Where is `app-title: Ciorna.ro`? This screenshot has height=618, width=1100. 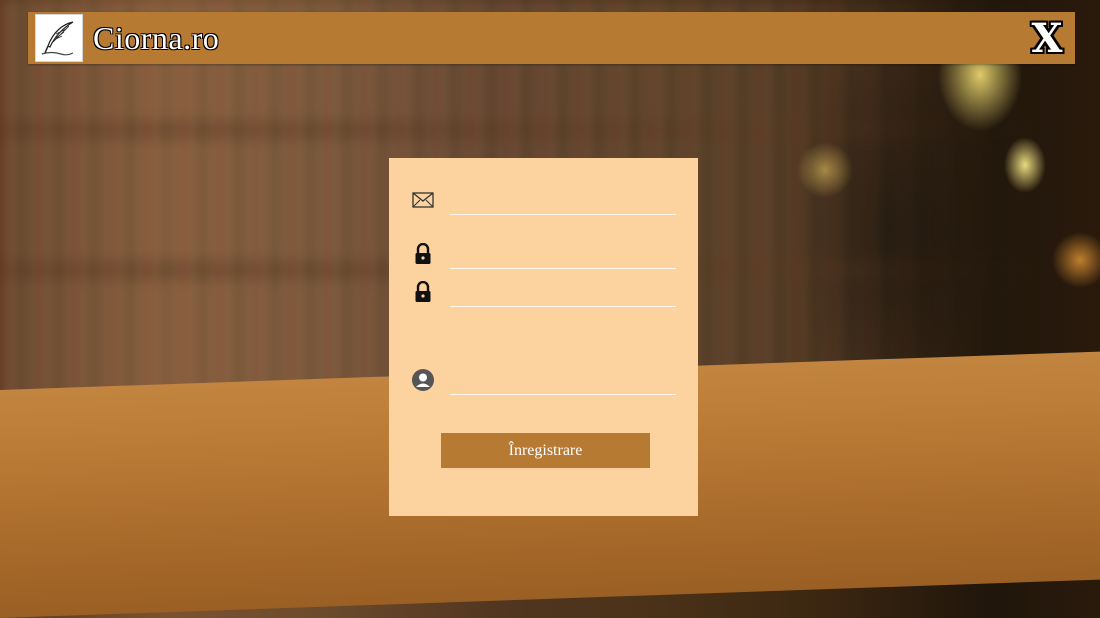 app-title: Ciorna.ro is located at coordinates (156, 37).